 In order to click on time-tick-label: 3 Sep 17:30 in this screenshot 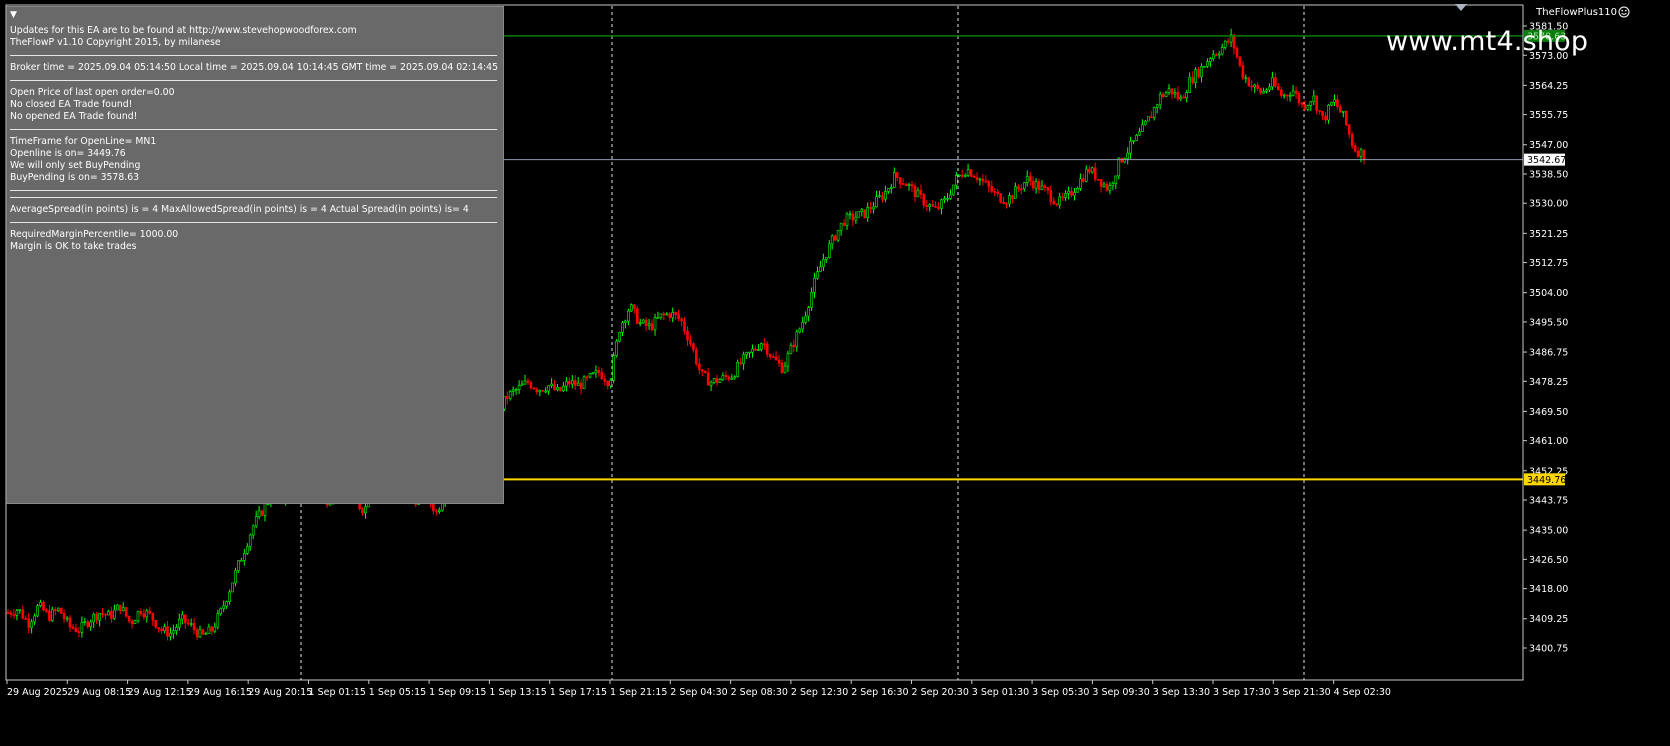, I will do `click(1241, 692)`.